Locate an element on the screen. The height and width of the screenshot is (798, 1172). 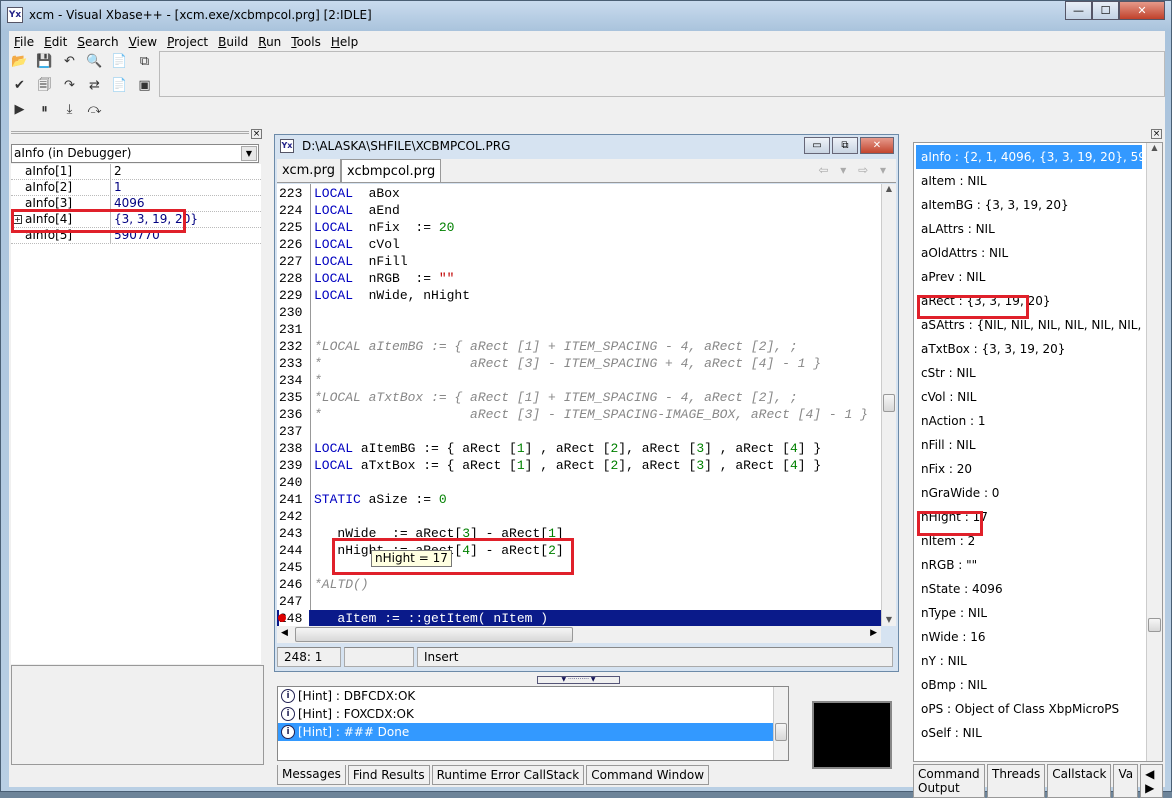
redo-icon: ↷ is located at coordinates (69, 85).